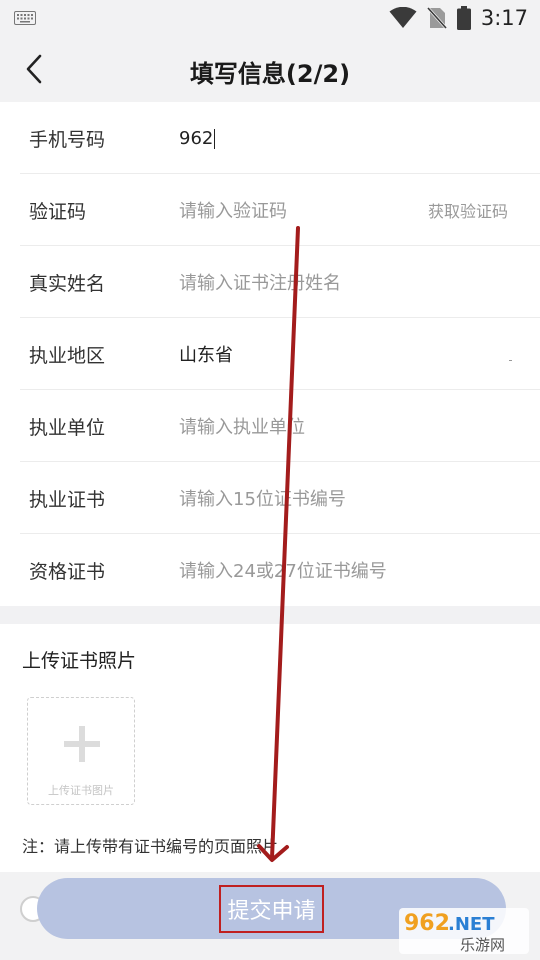 The image size is (540, 960). I want to click on submit-label: 提交申请, so click(271, 908).